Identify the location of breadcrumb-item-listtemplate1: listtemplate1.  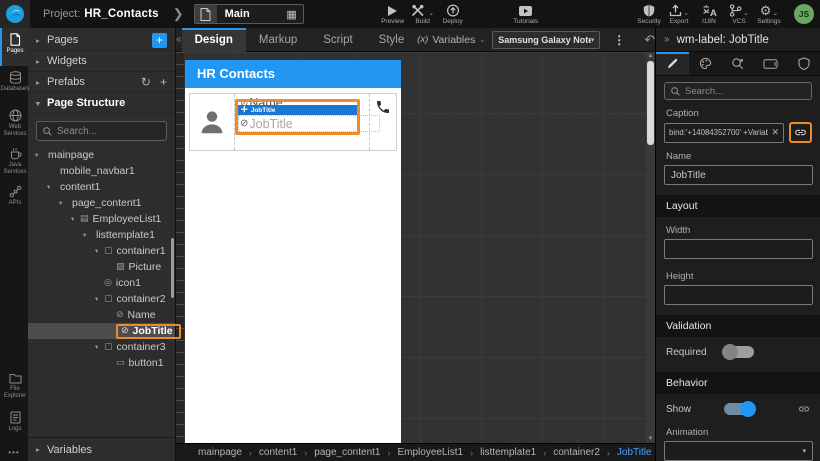
(508, 452).